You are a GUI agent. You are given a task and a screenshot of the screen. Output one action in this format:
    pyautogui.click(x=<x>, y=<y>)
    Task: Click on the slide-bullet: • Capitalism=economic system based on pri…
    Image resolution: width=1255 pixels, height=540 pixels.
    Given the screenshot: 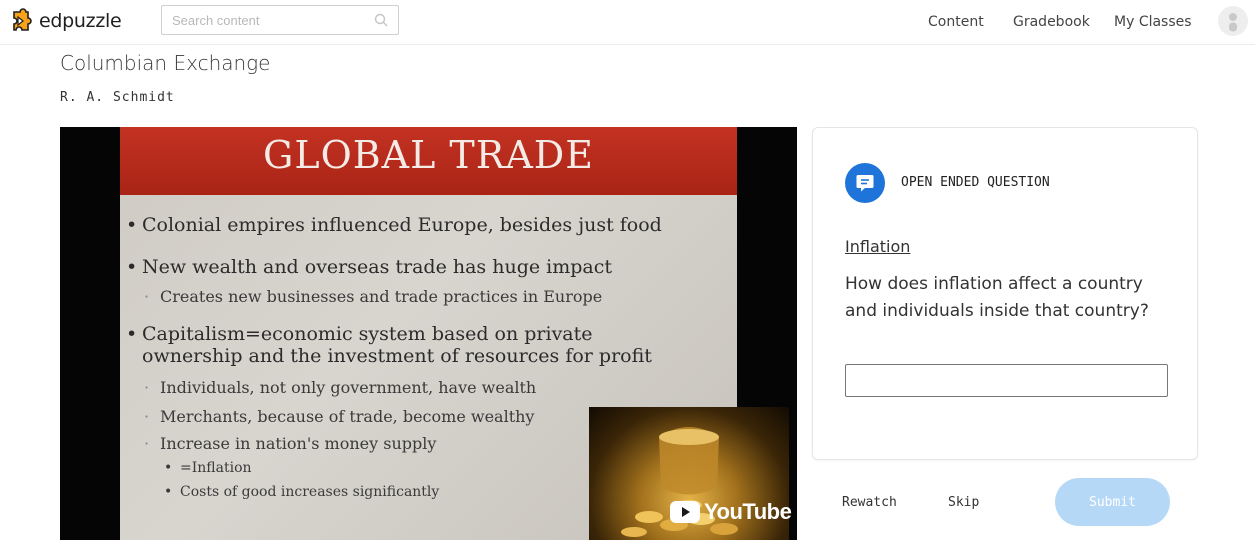 What is the action you would take?
    pyautogui.click(x=359, y=334)
    